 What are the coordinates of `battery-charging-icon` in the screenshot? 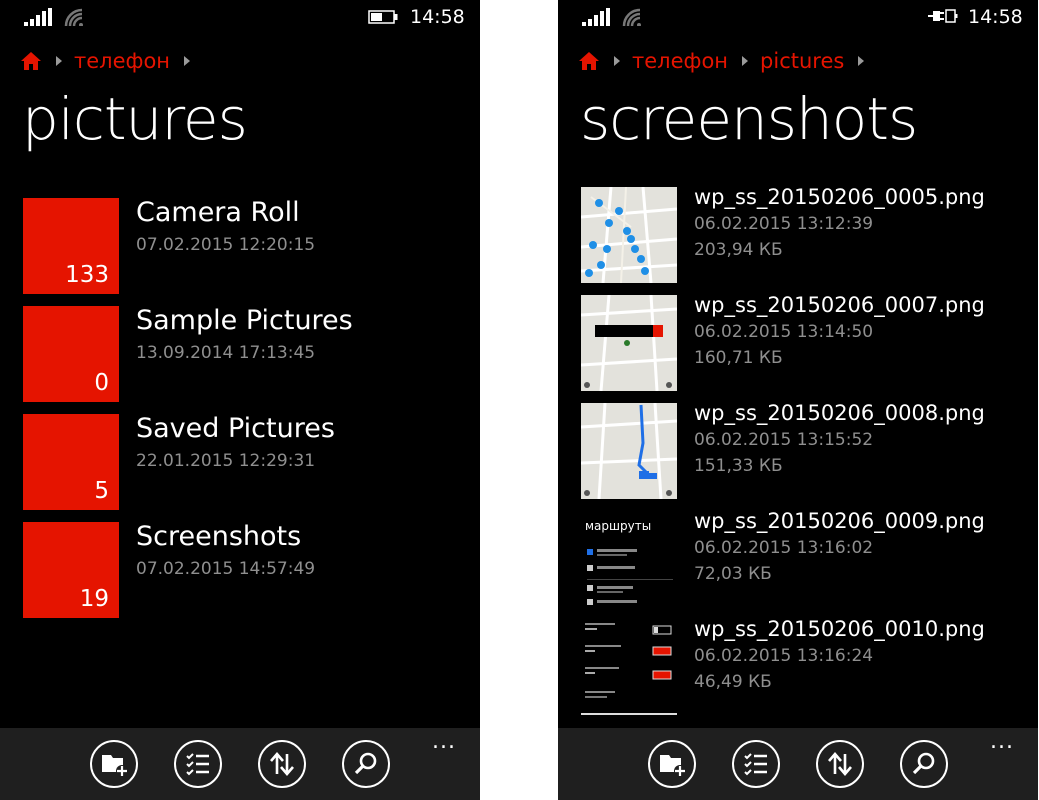 It's located at (943, 16).